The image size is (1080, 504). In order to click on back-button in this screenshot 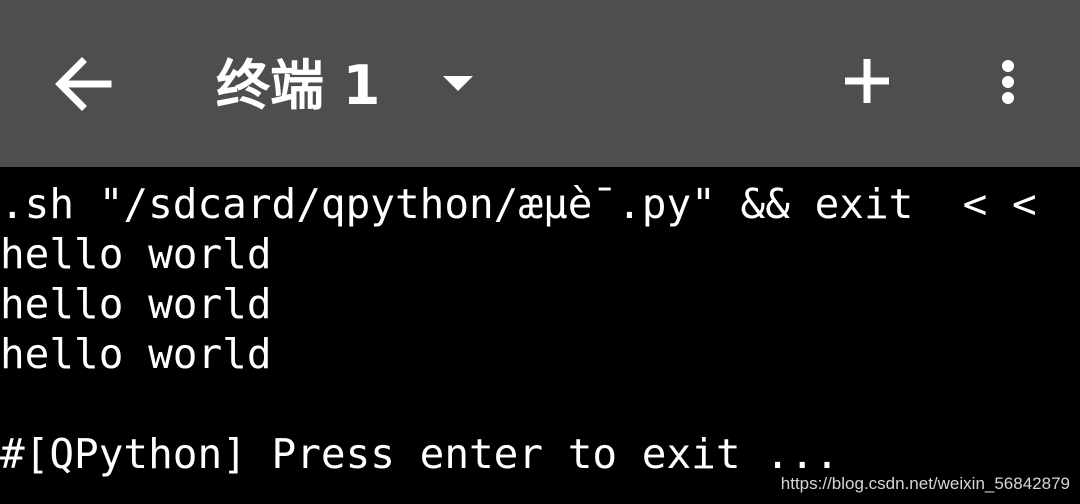, I will do `click(84, 84)`.